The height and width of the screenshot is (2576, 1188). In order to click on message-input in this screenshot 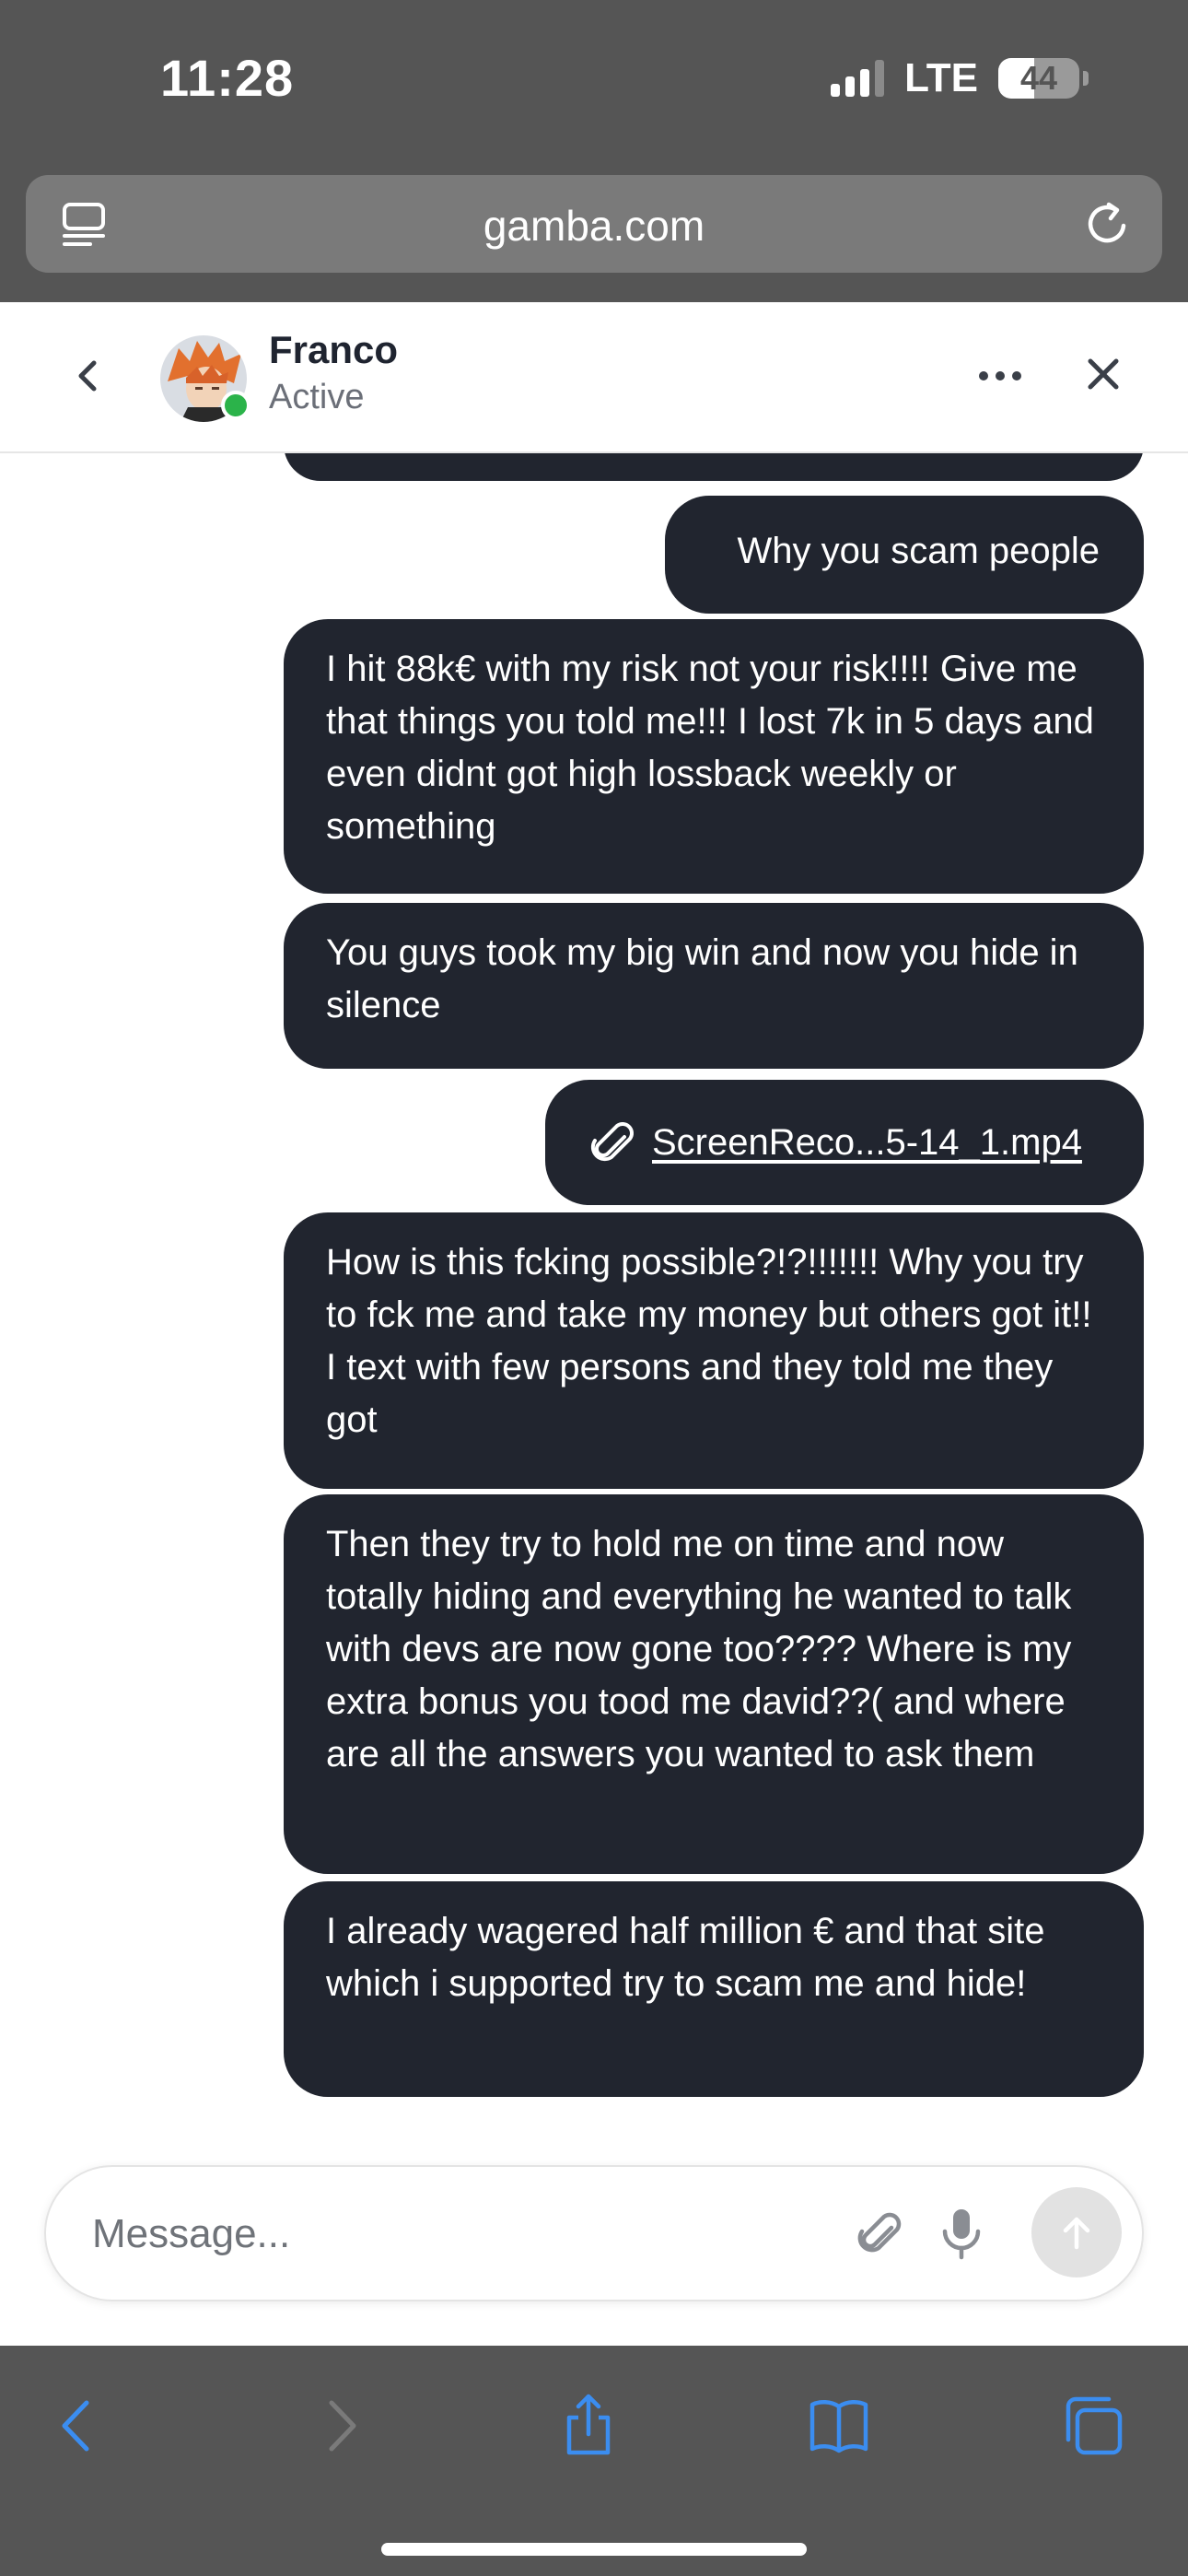, I will do `click(451, 2234)`.